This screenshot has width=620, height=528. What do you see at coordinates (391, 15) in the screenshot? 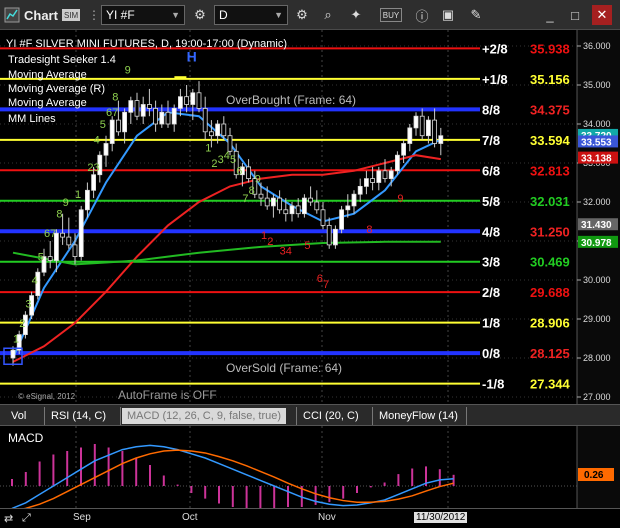
I see `trade-icon: BUY` at bounding box center [391, 15].